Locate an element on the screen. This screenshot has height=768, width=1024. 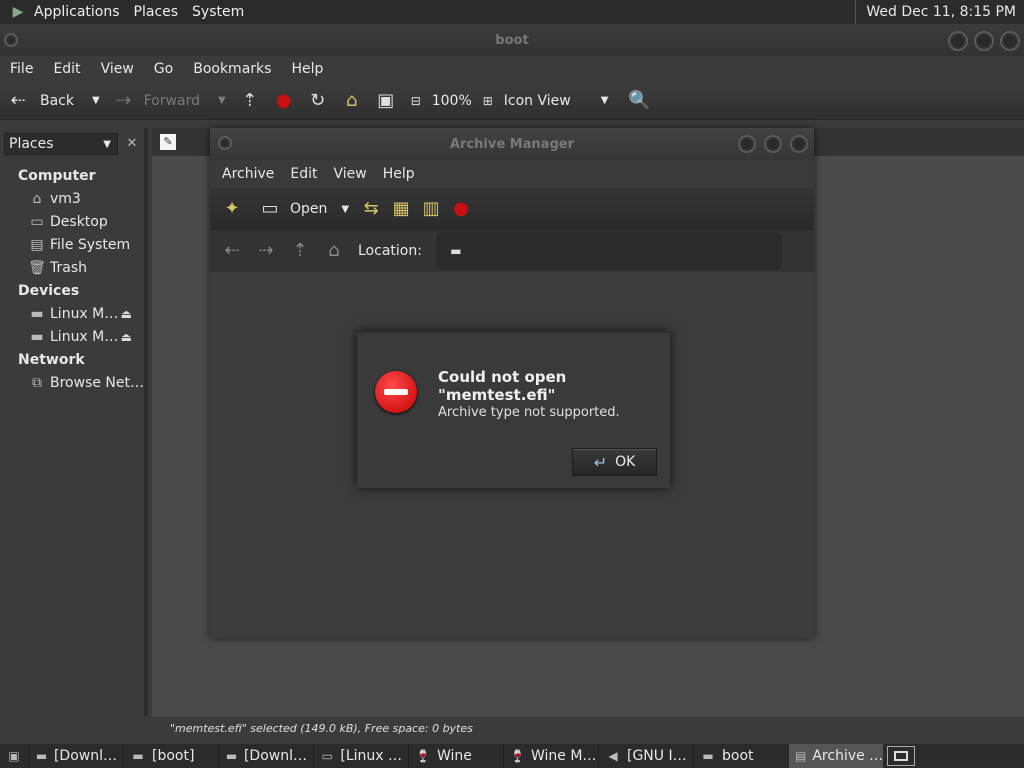
task-boot-1: ▬ [boot] is located at coordinates (170, 756).